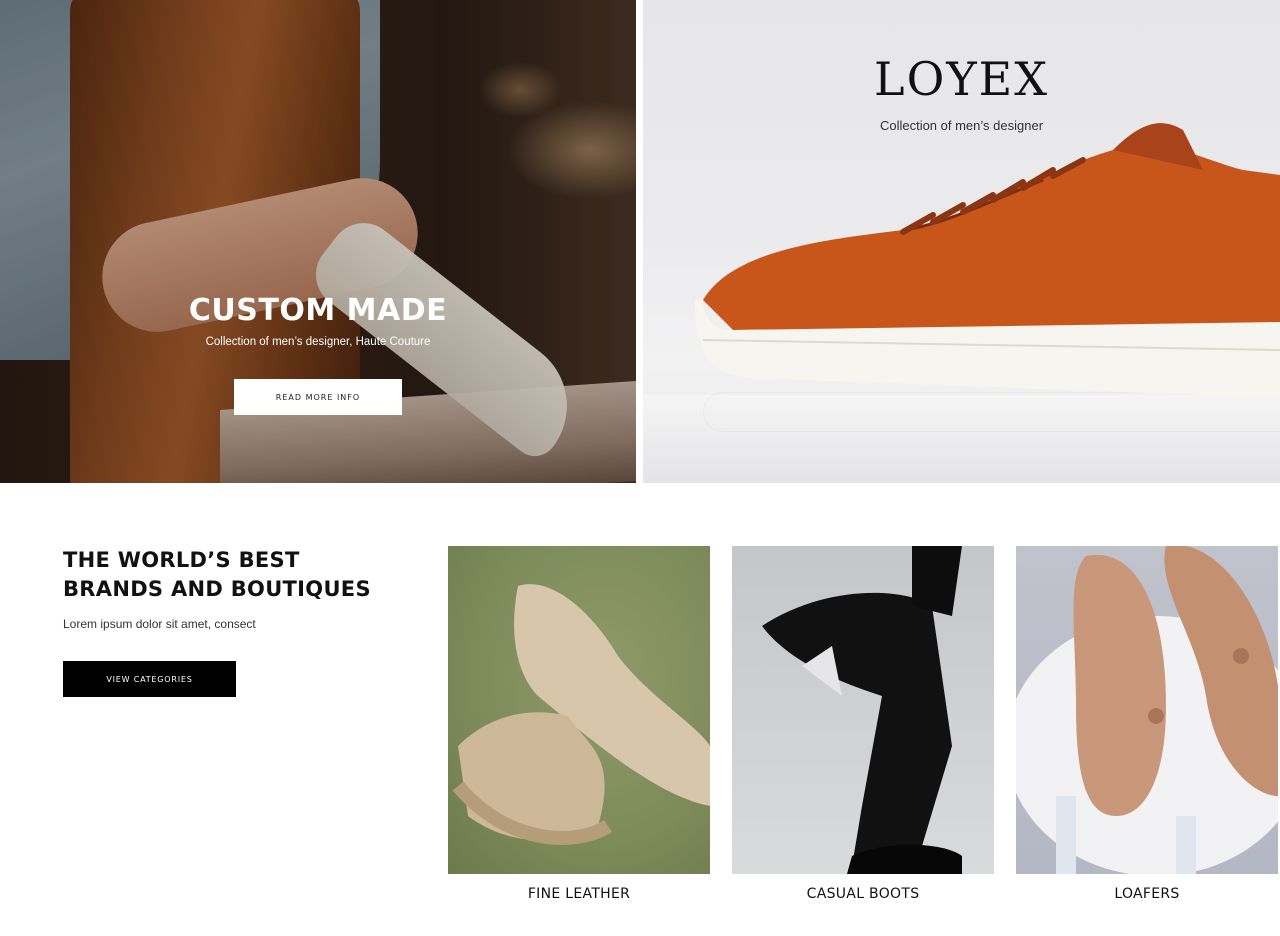  I want to click on hero-title: CUSTOM MADE, so click(318, 310).